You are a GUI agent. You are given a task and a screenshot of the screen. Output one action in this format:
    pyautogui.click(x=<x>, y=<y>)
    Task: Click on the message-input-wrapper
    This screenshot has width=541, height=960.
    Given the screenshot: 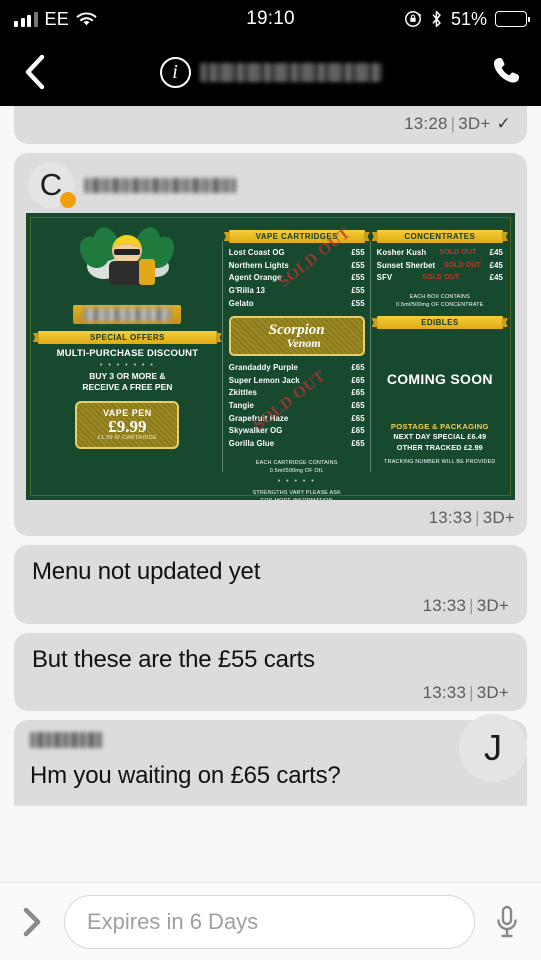 What is the action you would take?
    pyautogui.click(x=269, y=921)
    